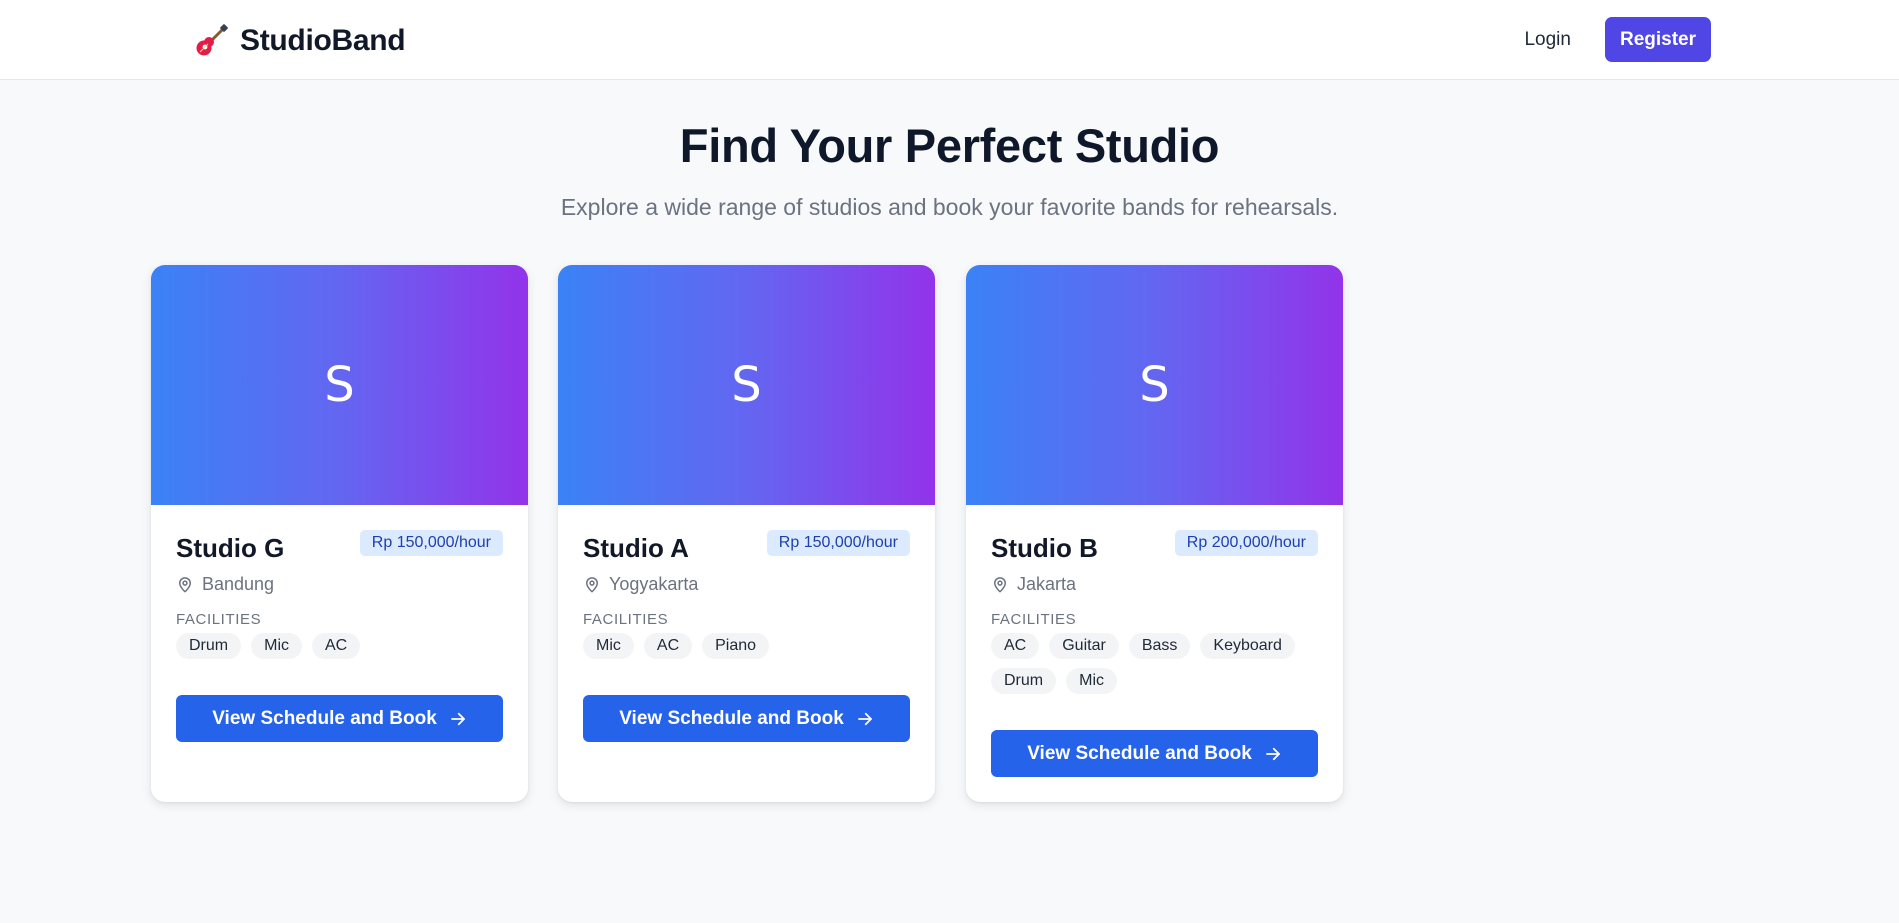 This screenshot has width=1899, height=923. What do you see at coordinates (1047, 584) in the screenshot?
I see `location-text: Jakarta` at bounding box center [1047, 584].